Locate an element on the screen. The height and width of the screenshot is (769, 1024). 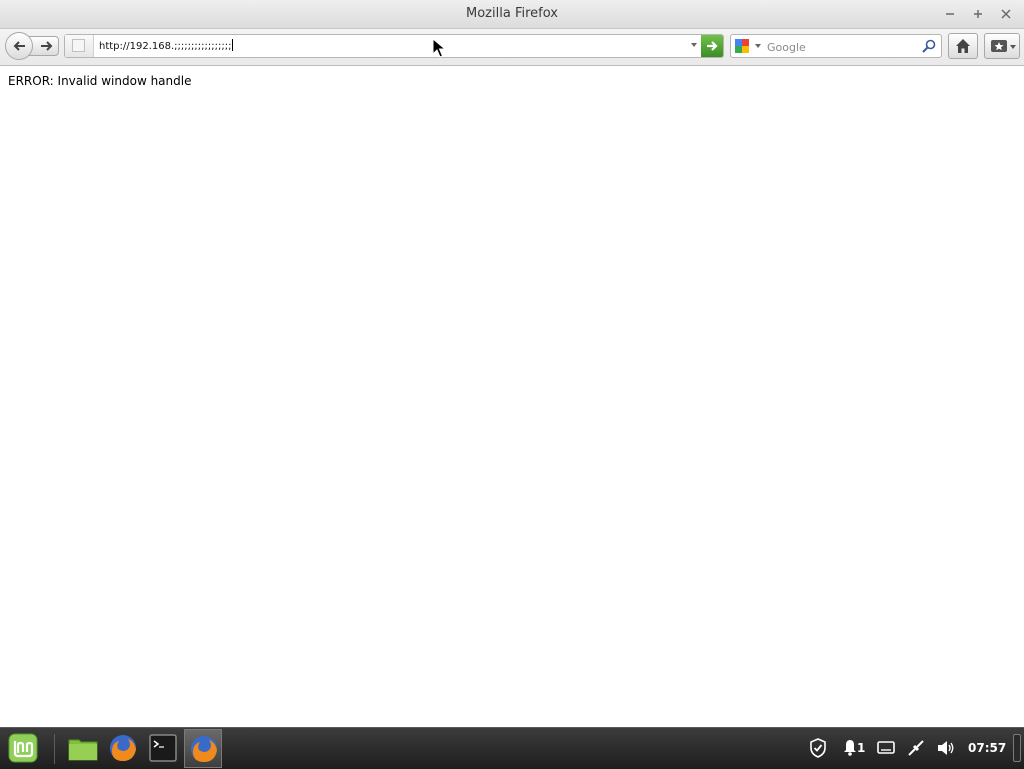
terminal-launcher is located at coordinates (163, 748).